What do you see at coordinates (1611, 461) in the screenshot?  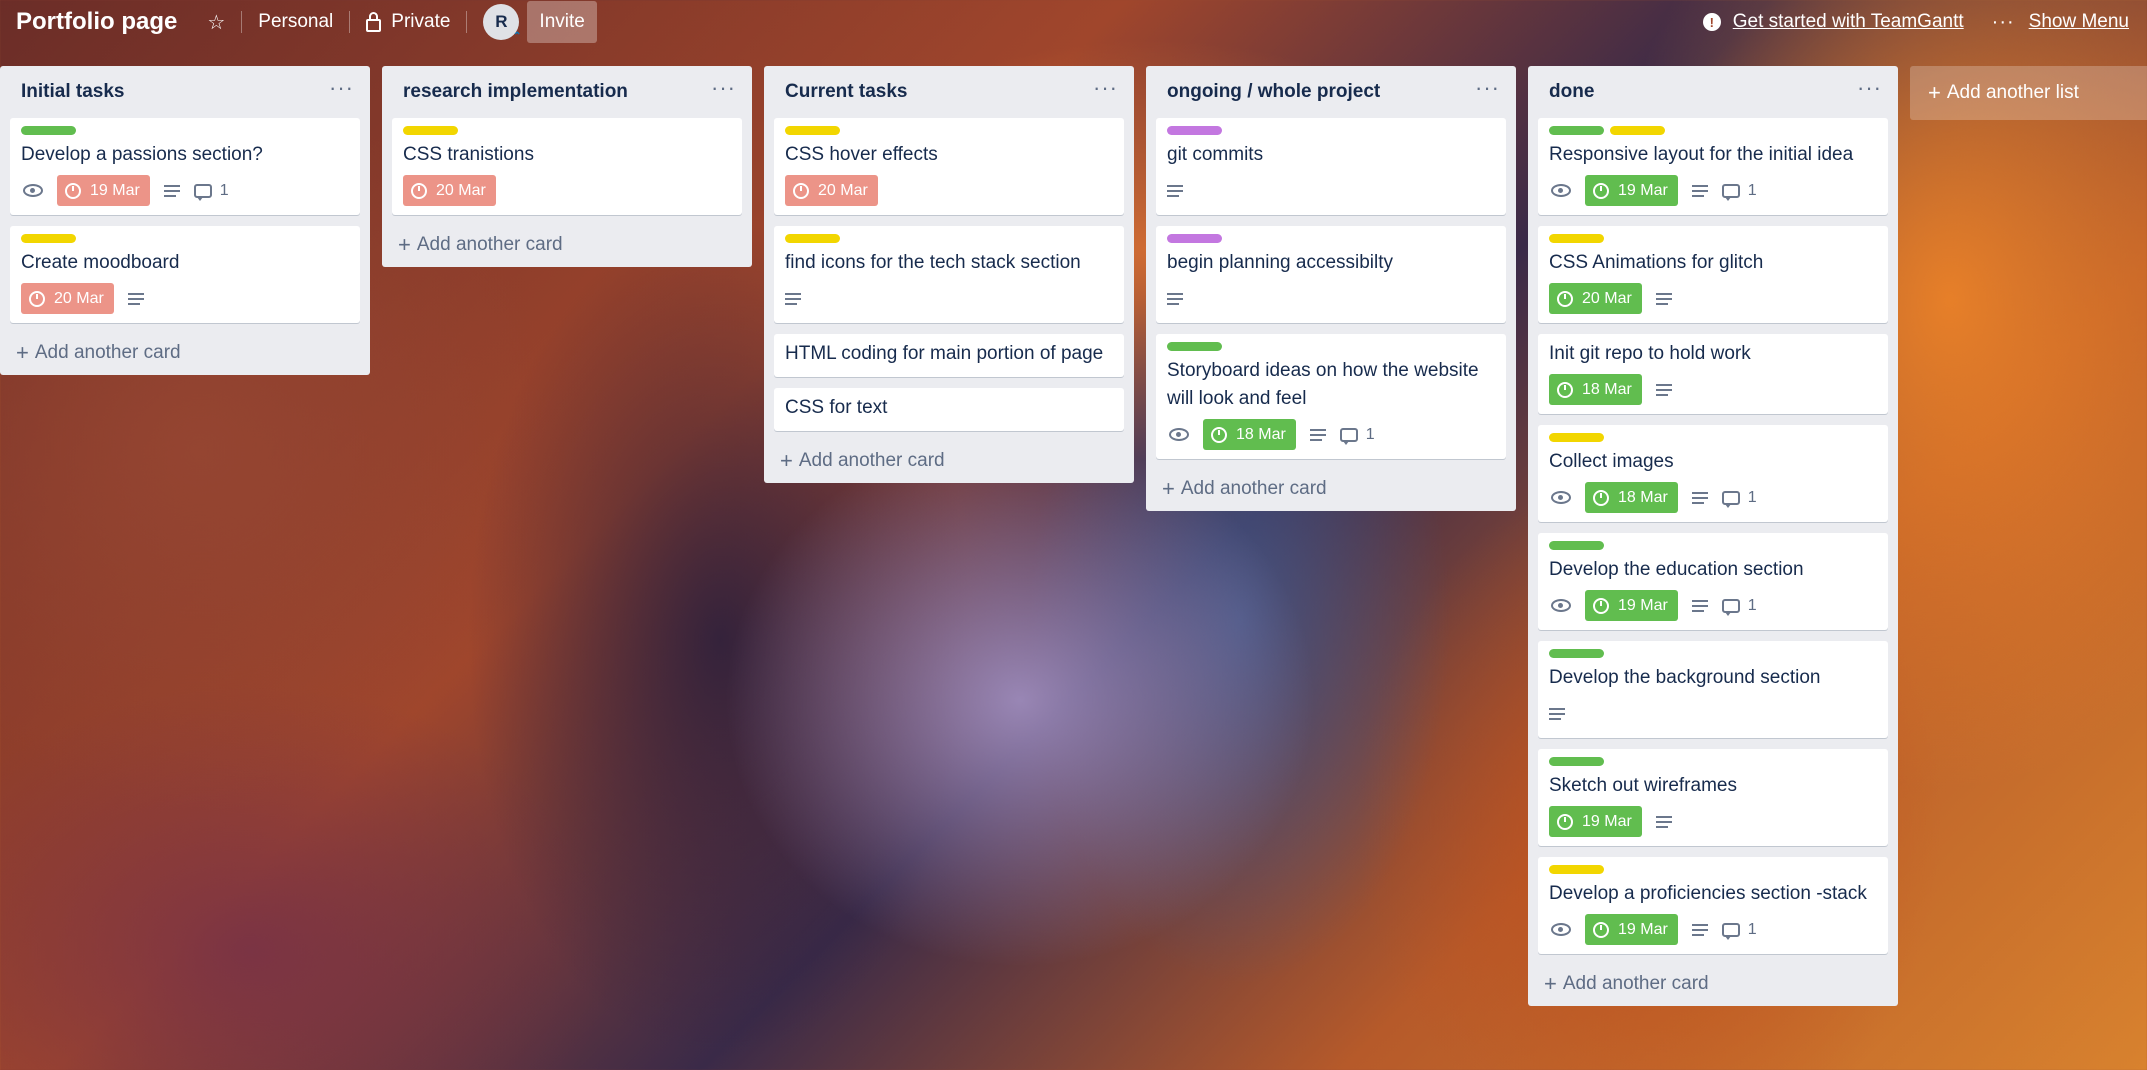 I see `card-title: Collect images` at bounding box center [1611, 461].